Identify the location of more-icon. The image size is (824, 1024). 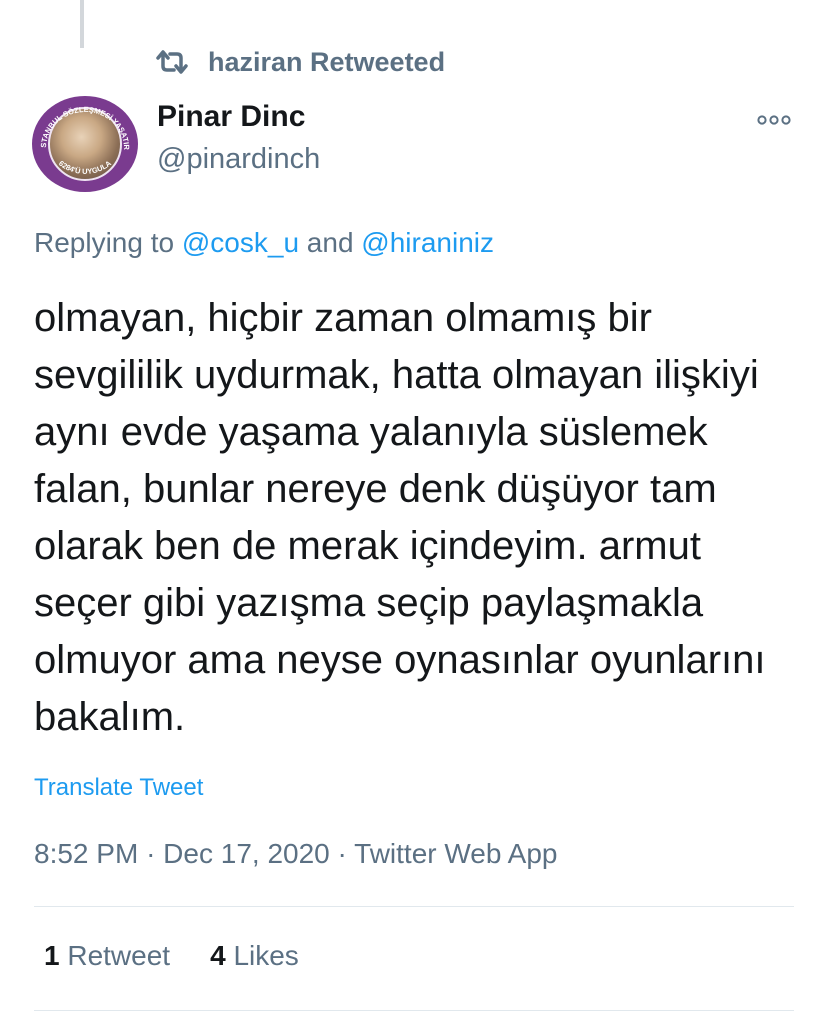
(774, 120).